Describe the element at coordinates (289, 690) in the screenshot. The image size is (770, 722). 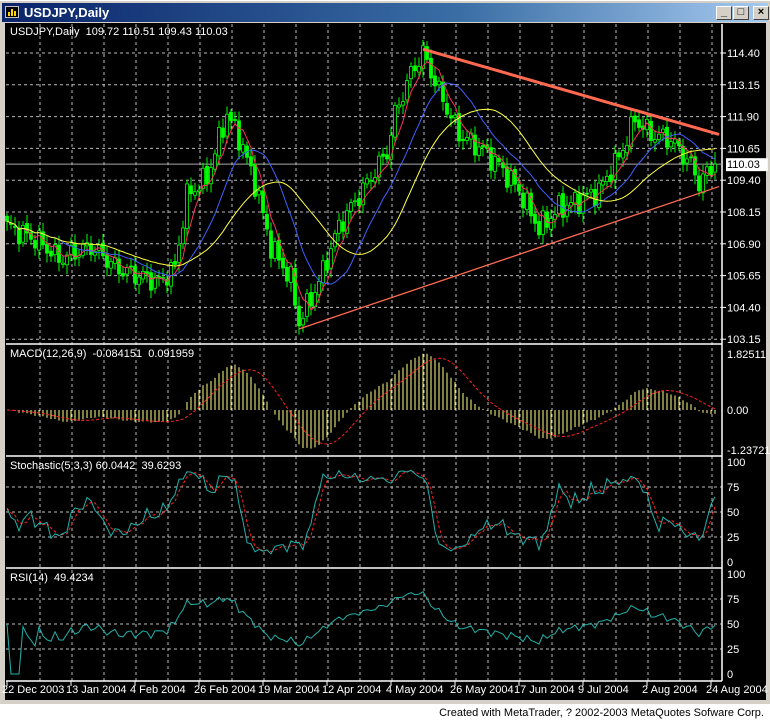
I see `date-axis-label: 19 Mar 2004` at that location.